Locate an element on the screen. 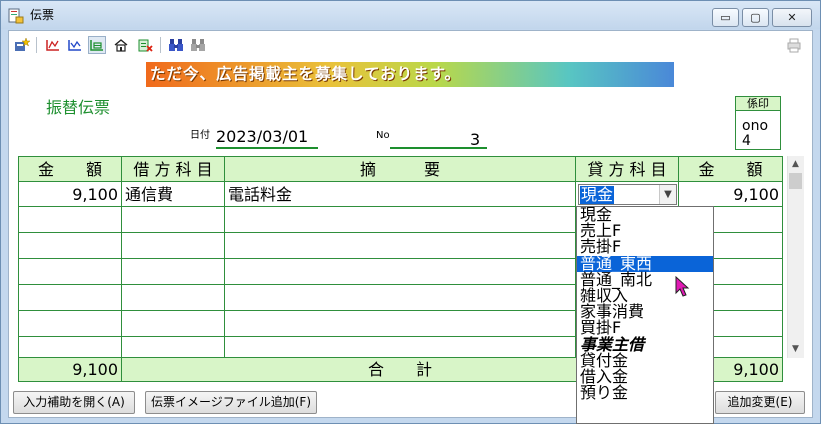 The width and height of the screenshot is (821, 424). credit-account-selected: 現金 is located at coordinates (597, 195).